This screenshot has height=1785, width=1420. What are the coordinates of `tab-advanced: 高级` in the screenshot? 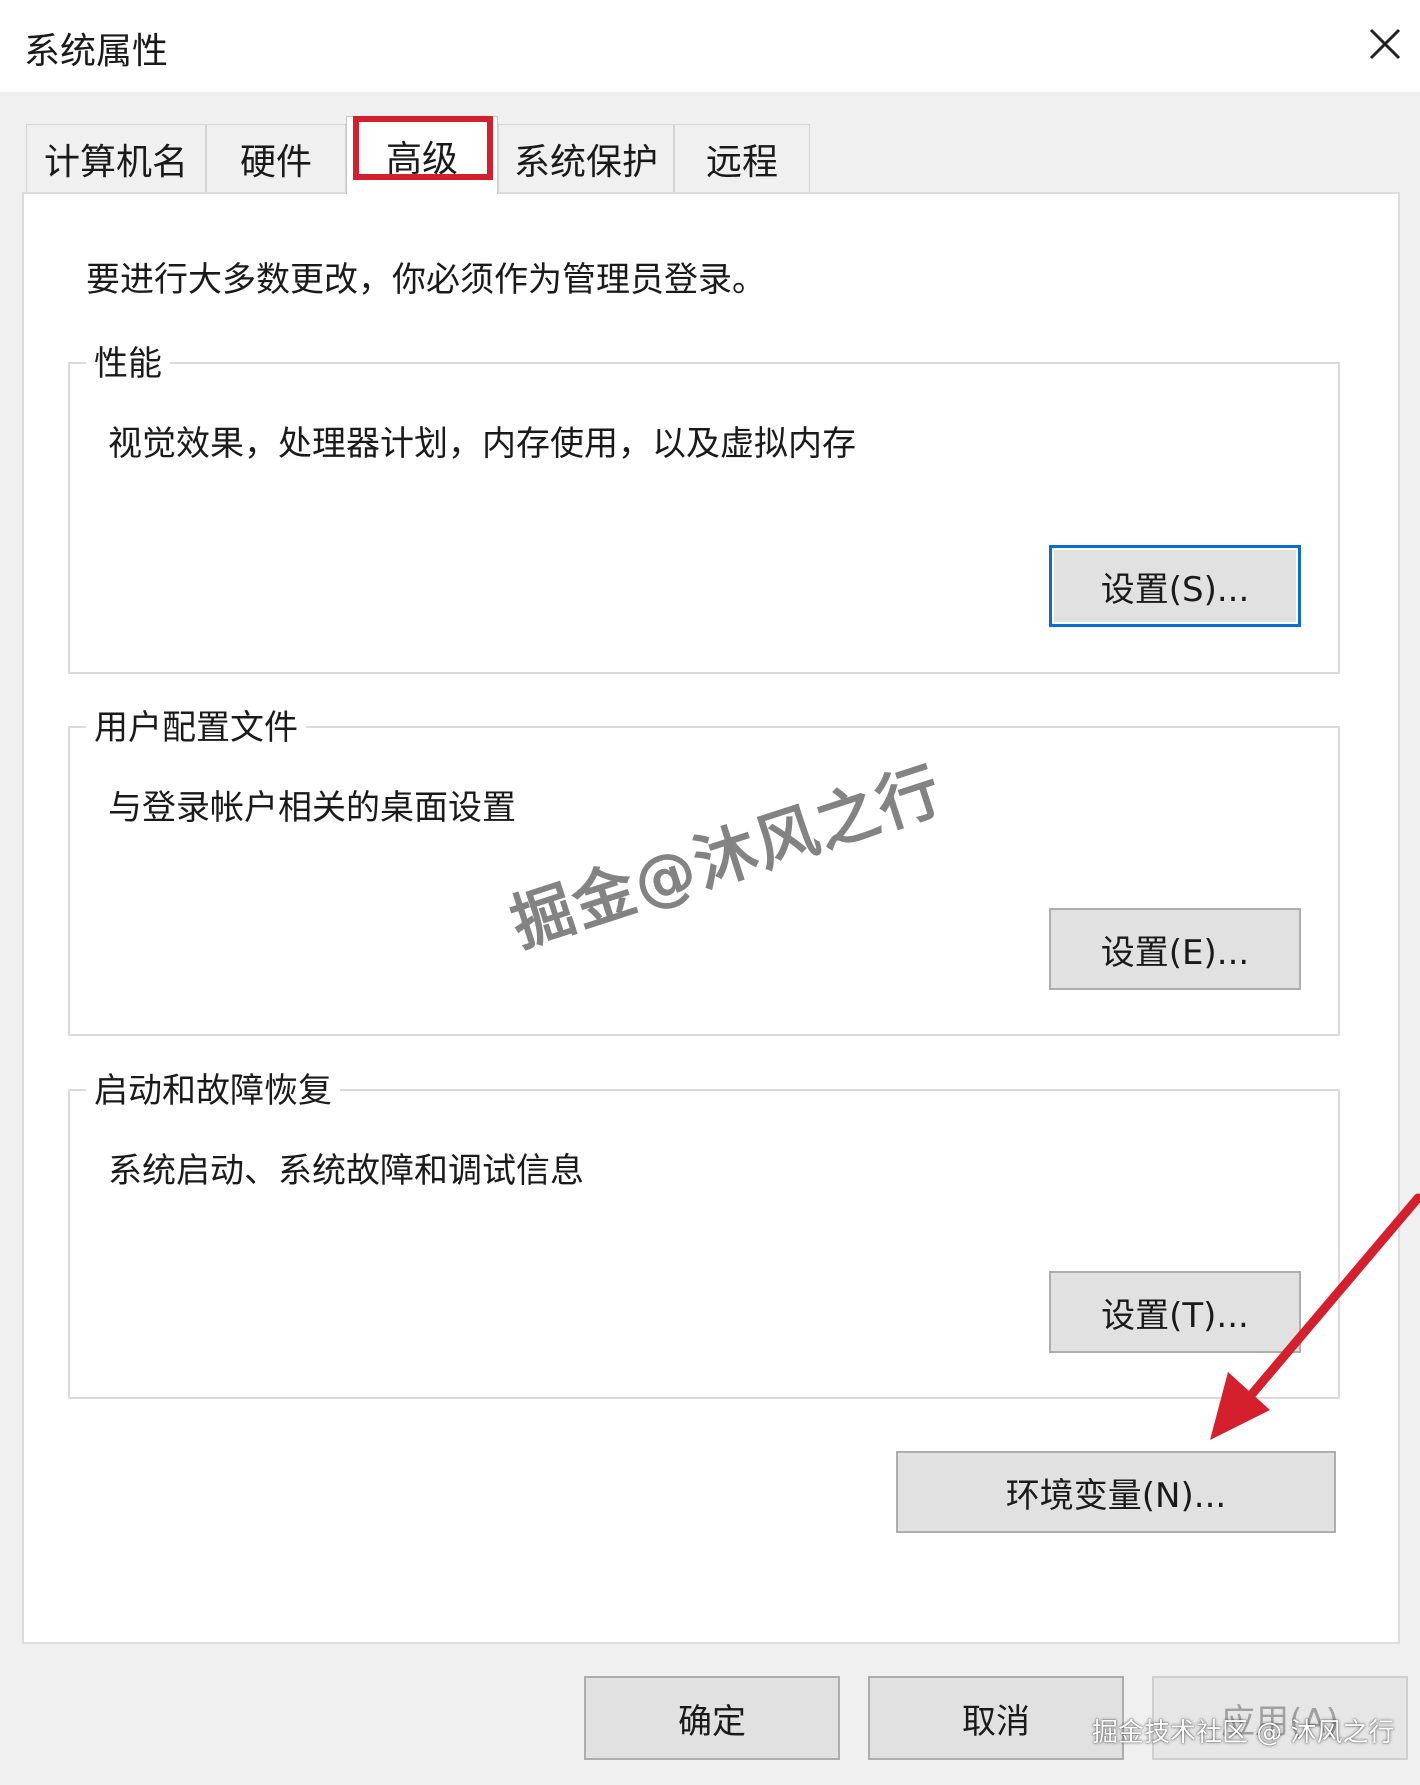 It's located at (422, 155).